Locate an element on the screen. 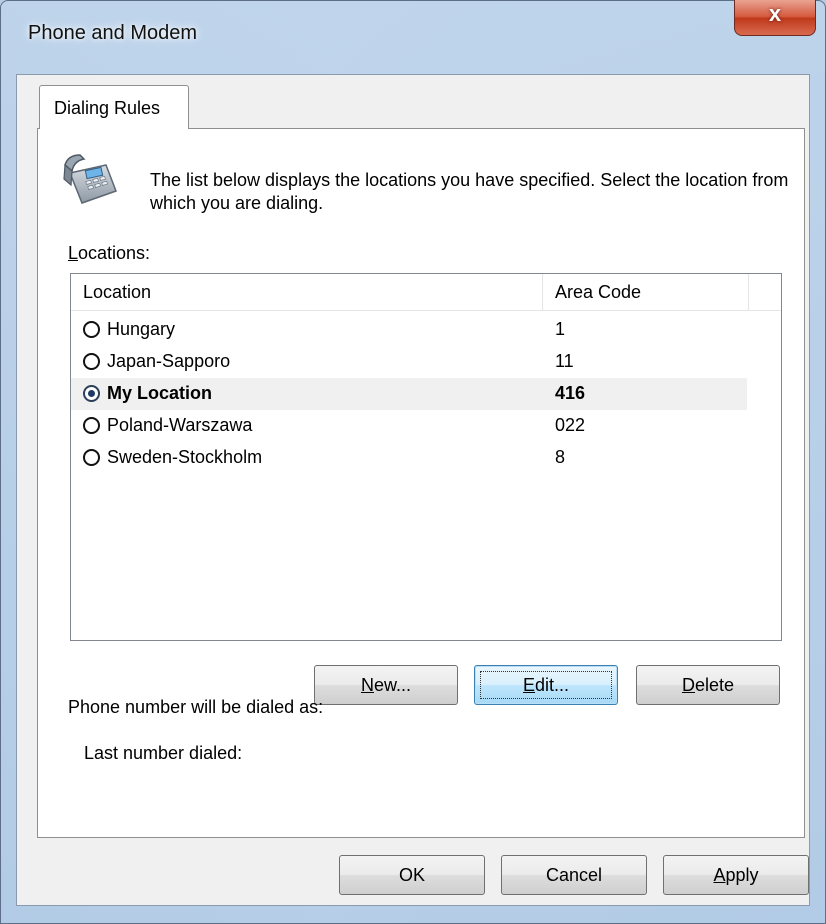 This screenshot has width=826, height=924. apply-label-rest: pply is located at coordinates (742, 875).